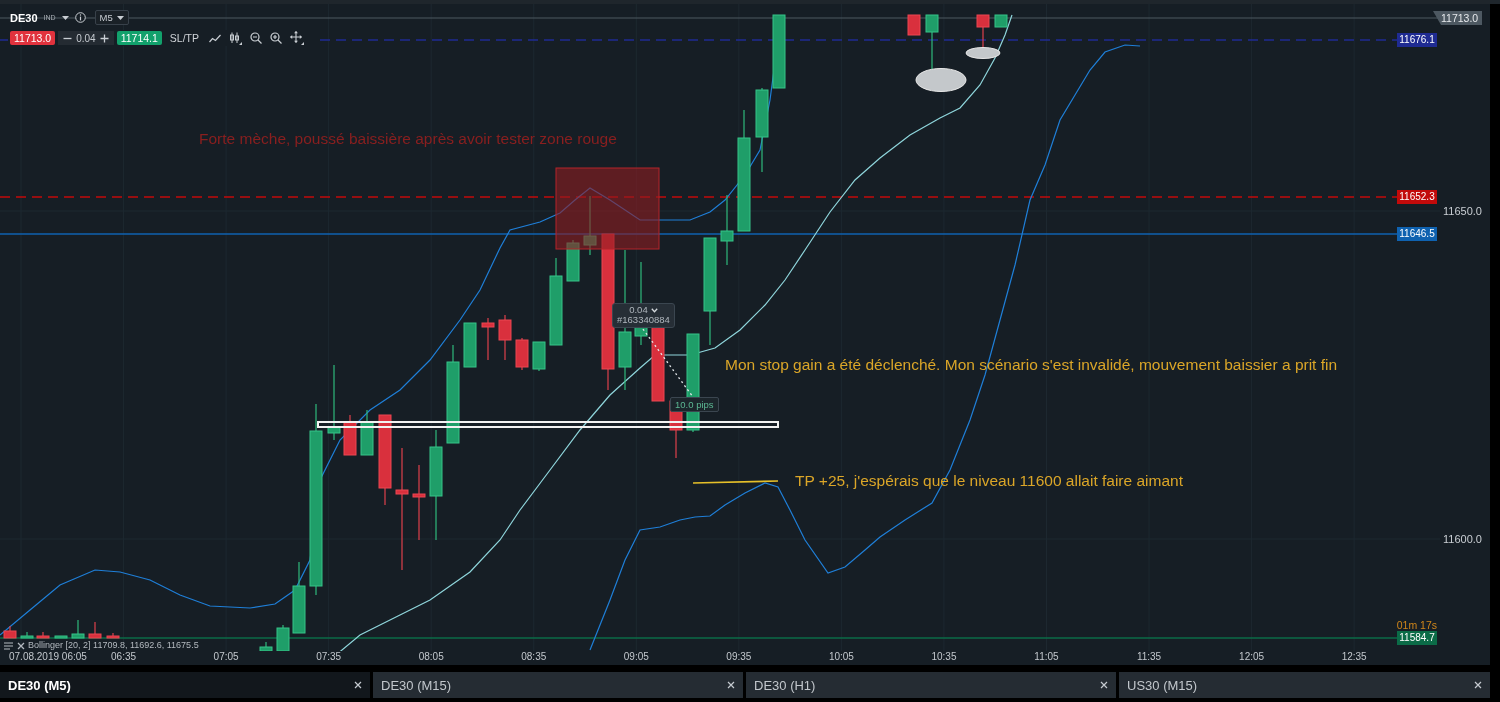 The image size is (1500, 702). What do you see at coordinates (1417, 40) in the screenshot?
I see `price-label: 11676.1` at bounding box center [1417, 40].